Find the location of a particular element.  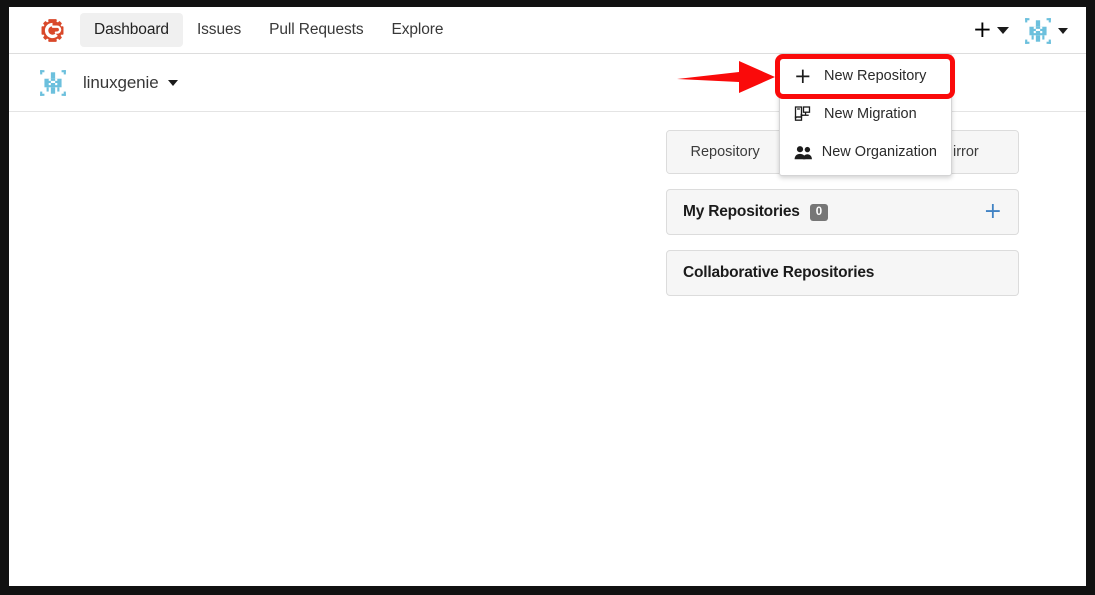

navbar-right-controls: + is located at coordinates (1020, 30).